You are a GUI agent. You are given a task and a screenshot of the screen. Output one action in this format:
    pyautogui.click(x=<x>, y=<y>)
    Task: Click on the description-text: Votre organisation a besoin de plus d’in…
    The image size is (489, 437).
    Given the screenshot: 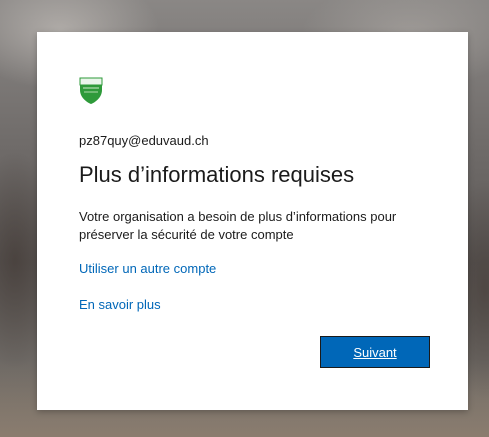 What is the action you would take?
    pyautogui.click(x=238, y=225)
    